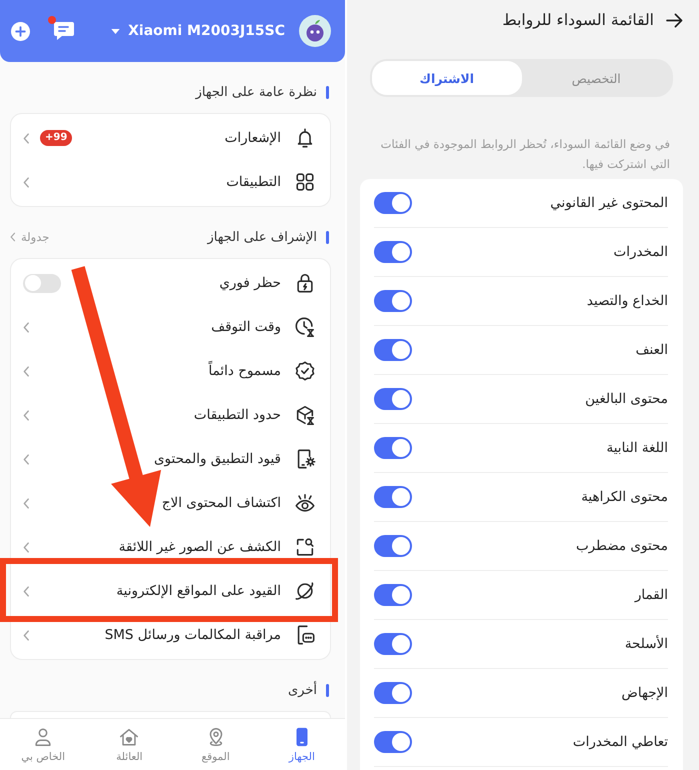  Describe the element at coordinates (626, 399) in the screenshot. I see `category-label: محتوى البالغين` at that location.